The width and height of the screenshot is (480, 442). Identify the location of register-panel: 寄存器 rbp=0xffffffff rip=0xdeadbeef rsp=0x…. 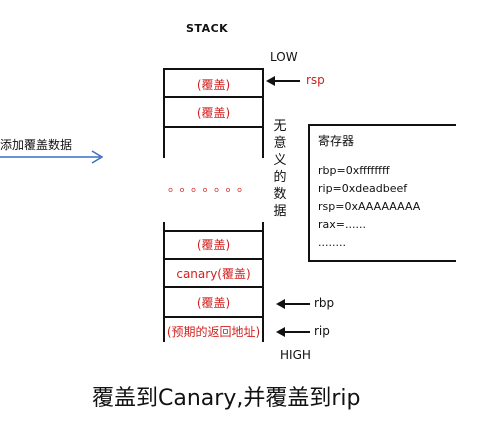
(382, 193).